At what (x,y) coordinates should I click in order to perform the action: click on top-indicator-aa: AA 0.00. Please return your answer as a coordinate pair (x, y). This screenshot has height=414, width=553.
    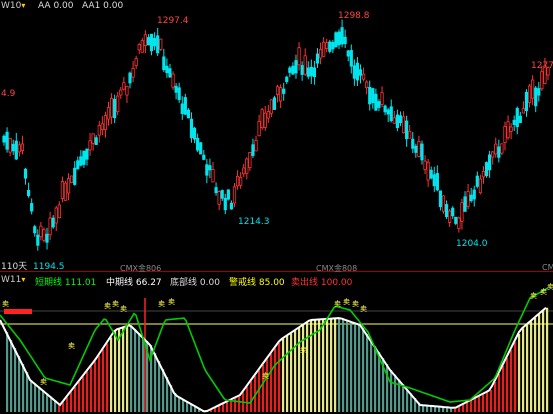
    Looking at the image, I should click on (56, 6).